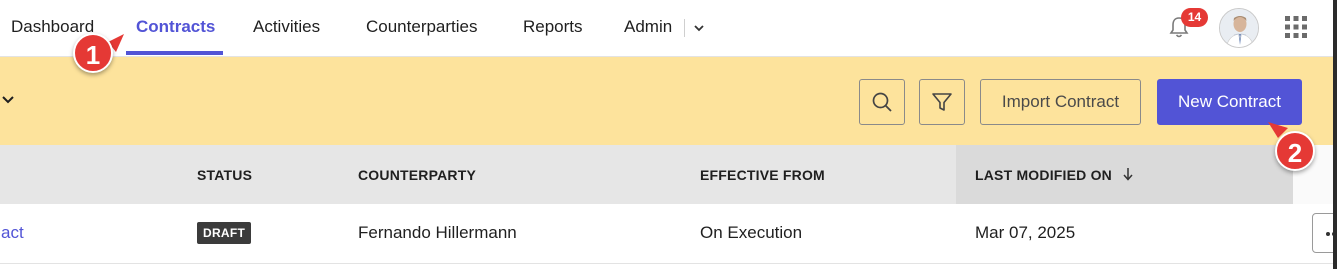 The image size is (1337, 269). What do you see at coordinates (1194, 17) in the screenshot?
I see `notification-badge: 14` at bounding box center [1194, 17].